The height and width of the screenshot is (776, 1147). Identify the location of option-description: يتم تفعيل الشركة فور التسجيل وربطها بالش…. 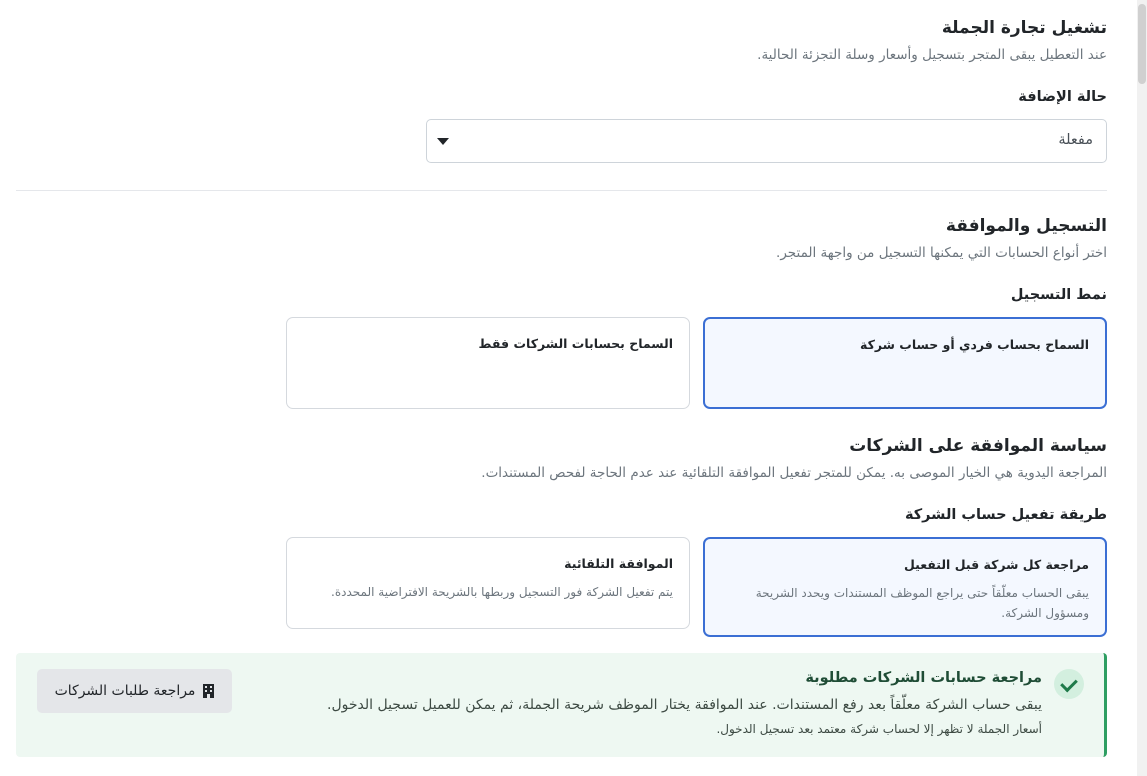
(502, 592).